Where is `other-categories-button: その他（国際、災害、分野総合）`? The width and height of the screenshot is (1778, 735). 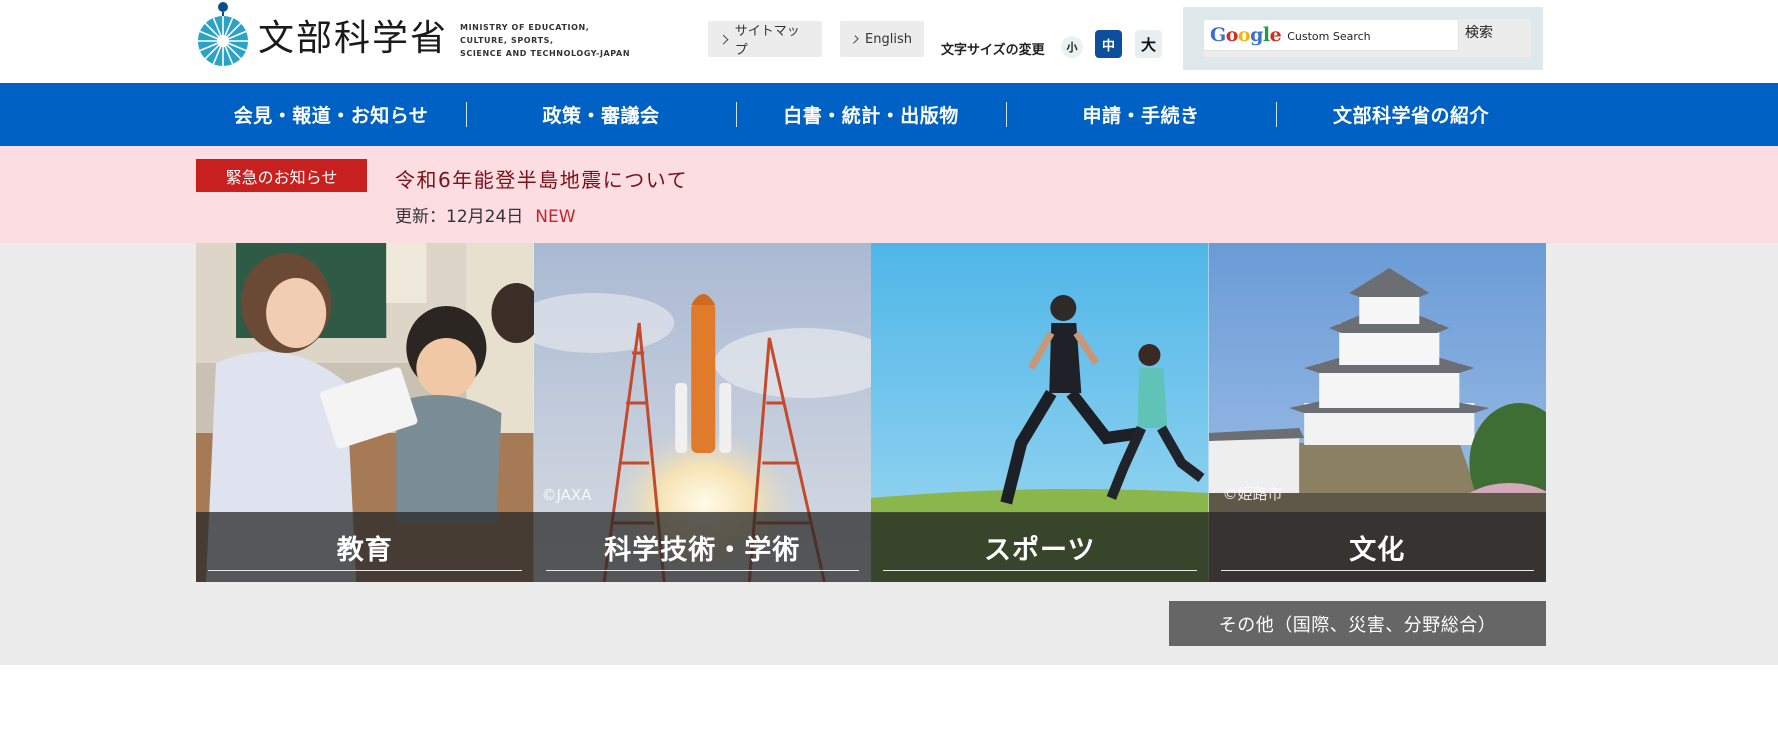
other-categories-button: その他（国際、災害、分野総合） is located at coordinates (1357, 623).